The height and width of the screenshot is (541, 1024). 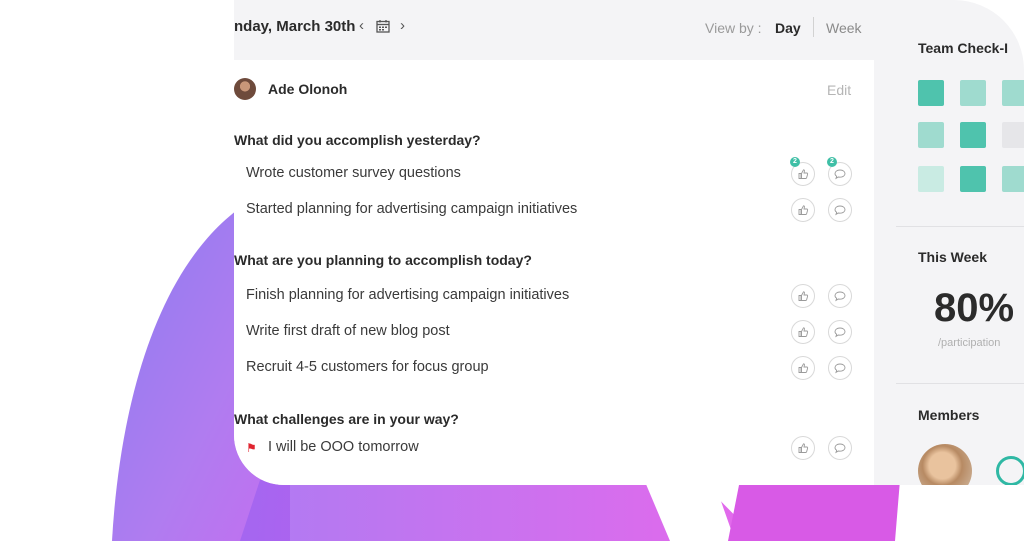 What do you see at coordinates (367, 367) in the screenshot?
I see `item-text: Recruit 4-5 customers for focus group` at bounding box center [367, 367].